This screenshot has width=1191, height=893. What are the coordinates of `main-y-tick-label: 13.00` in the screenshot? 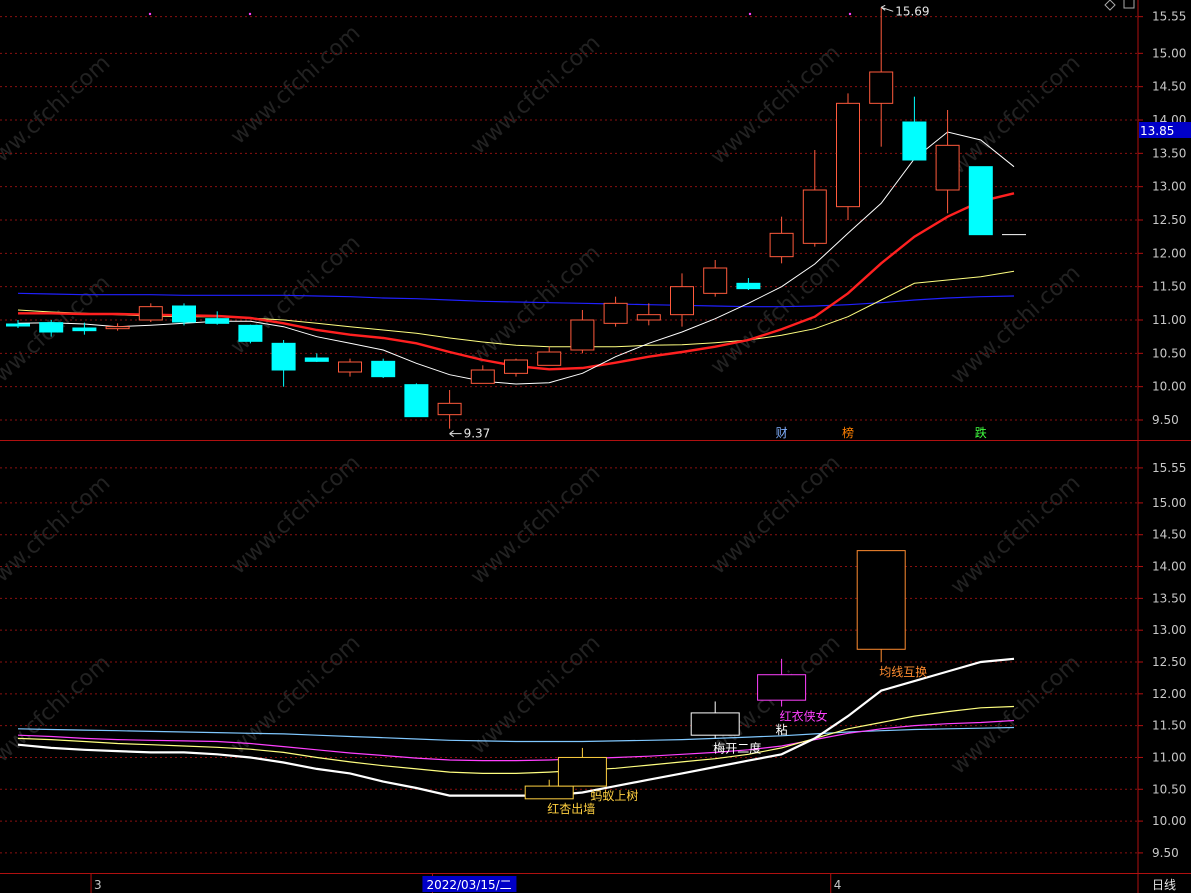 It's located at (1169, 187).